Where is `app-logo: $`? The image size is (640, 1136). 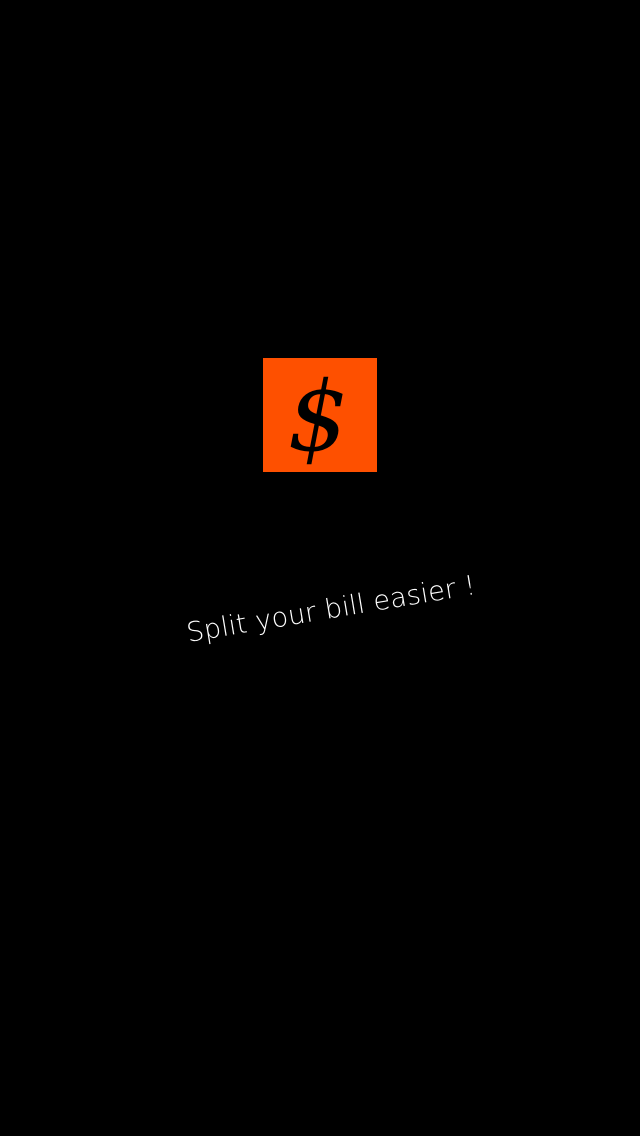 app-logo: $ is located at coordinates (320, 415).